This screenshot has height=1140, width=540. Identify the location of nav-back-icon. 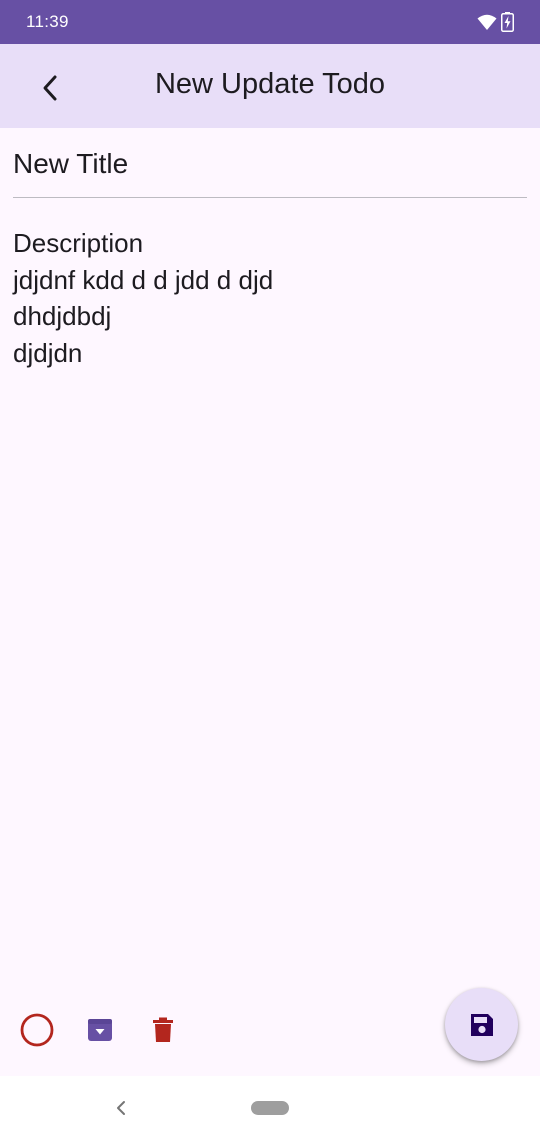
(121, 1108).